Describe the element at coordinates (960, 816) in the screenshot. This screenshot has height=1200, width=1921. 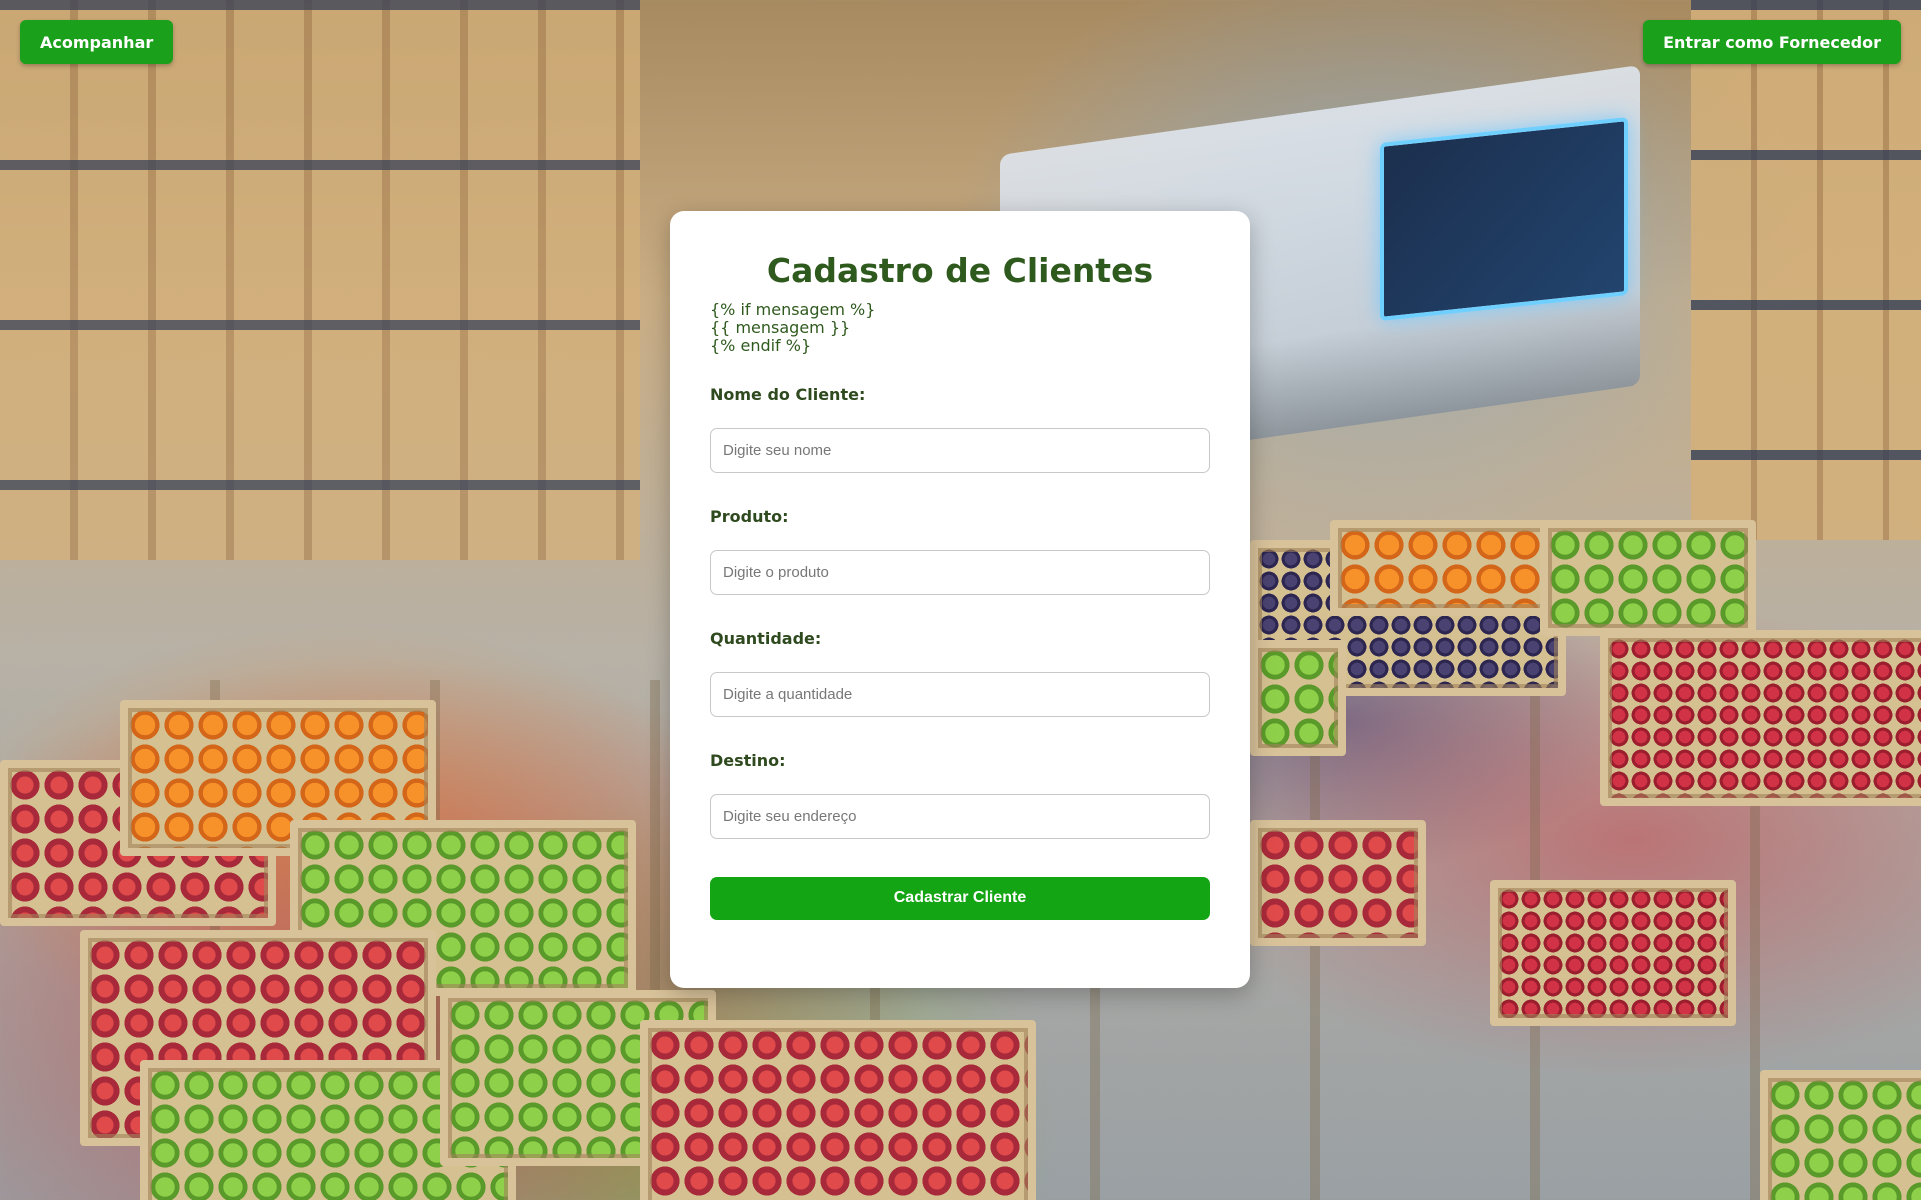
I see `destination-input` at that location.